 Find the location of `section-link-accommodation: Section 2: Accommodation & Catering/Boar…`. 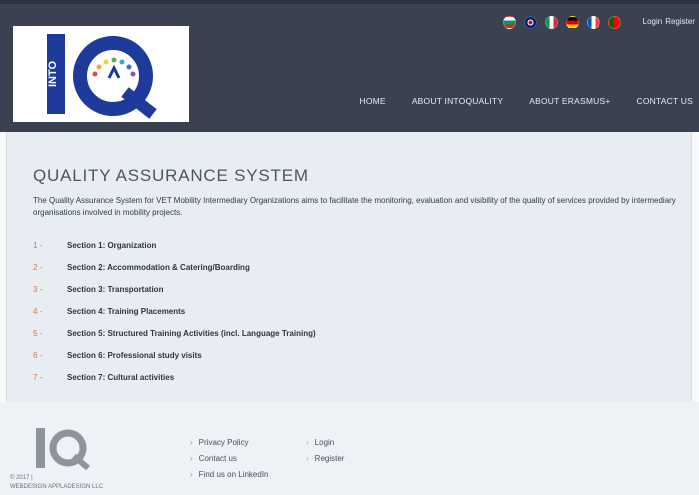

section-link-accommodation: Section 2: Accommodation & Catering/Boar… is located at coordinates (158, 267).